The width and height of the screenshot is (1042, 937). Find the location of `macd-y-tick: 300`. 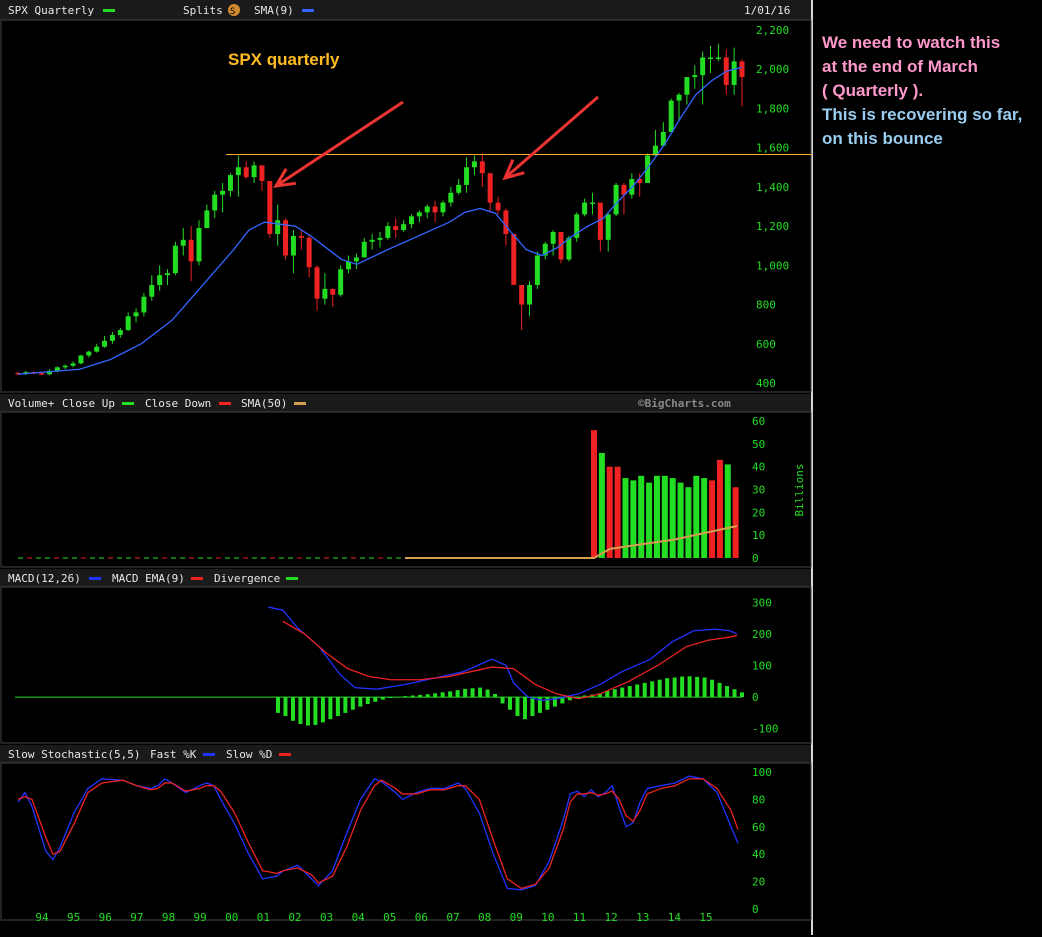

macd-y-tick: 300 is located at coordinates (762, 602).